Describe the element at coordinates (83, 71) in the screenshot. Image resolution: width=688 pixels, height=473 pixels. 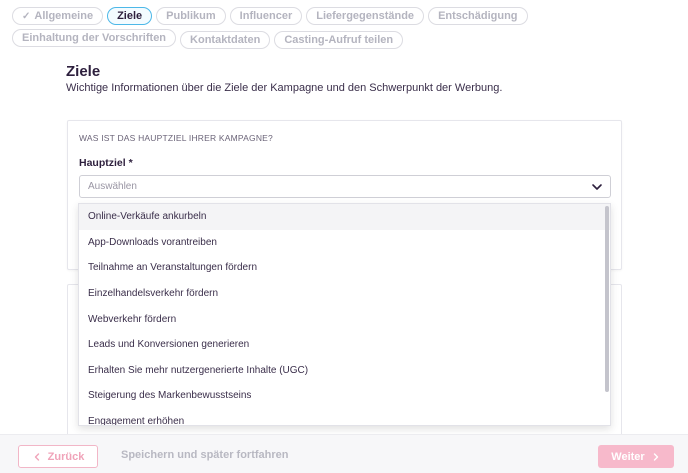
I see `page-title: Ziele` at that location.